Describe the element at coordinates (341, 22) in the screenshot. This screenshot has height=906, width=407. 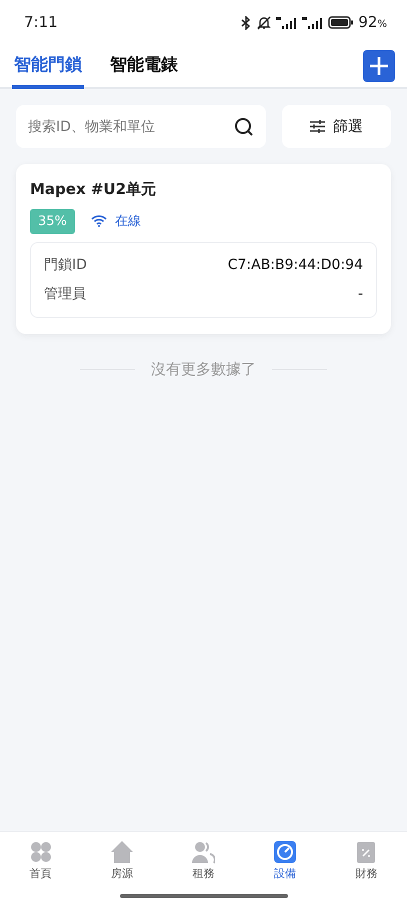
I see `battery-icon` at that location.